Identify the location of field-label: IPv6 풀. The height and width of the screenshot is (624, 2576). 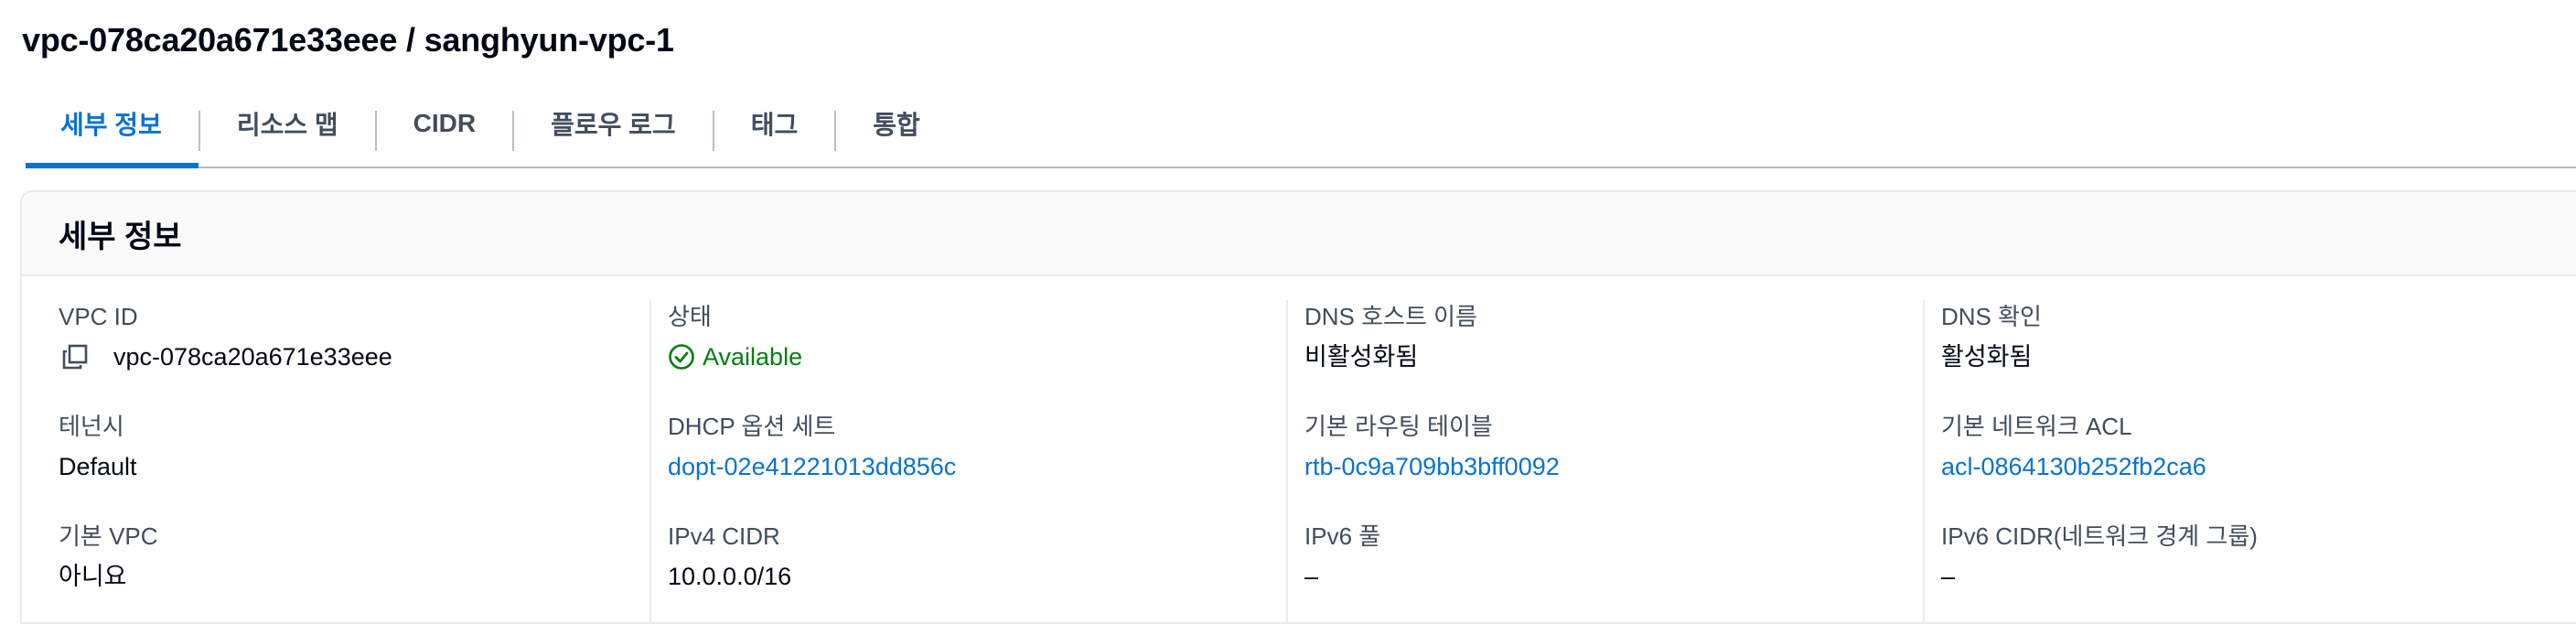
(1342, 536).